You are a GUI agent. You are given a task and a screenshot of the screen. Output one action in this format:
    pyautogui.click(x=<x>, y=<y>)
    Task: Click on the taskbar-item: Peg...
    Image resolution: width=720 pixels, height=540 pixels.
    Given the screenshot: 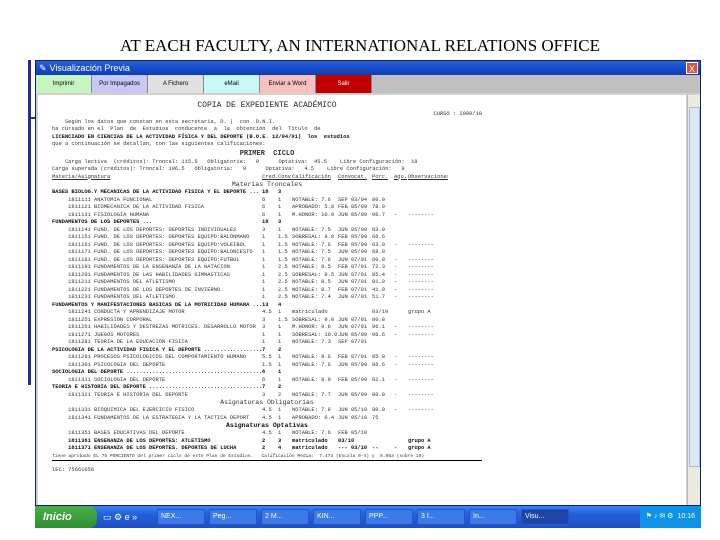 What is the action you would take?
    pyautogui.click(x=233, y=517)
    